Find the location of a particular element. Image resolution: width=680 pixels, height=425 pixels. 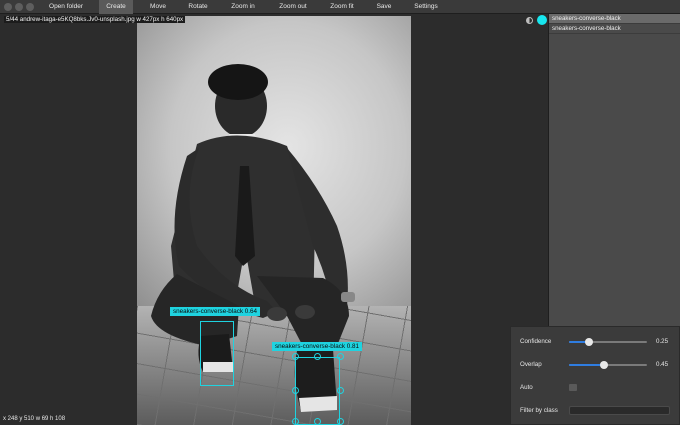

detection-box-selected is located at coordinates (317, 391).